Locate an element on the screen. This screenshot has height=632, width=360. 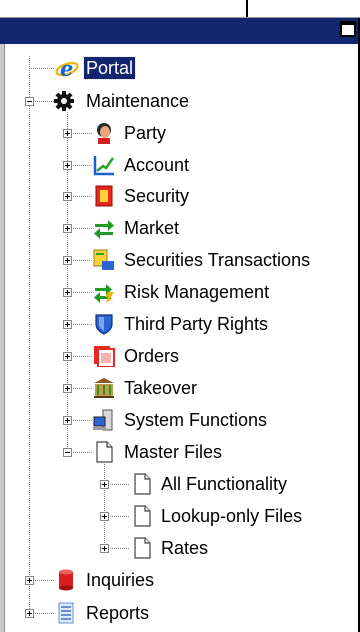
tree-item-securities-transactions: Securities Transactions is located at coordinates (180, 260).